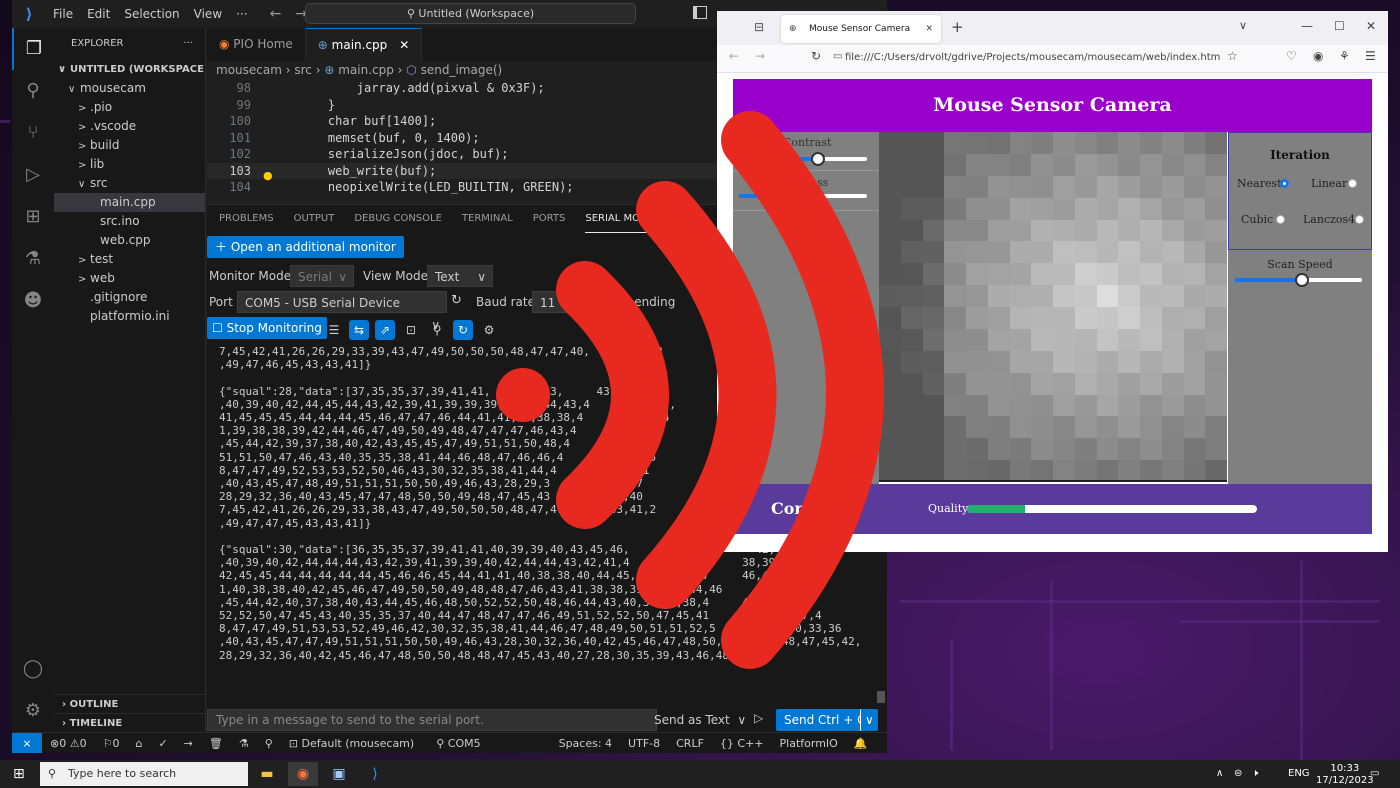 This screenshot has width=1400, height=788. What do you see at coordinates (216, 743) in the screenshot?
I see `pio-clean-icon: 🗑` at bounding box center [216, 743].